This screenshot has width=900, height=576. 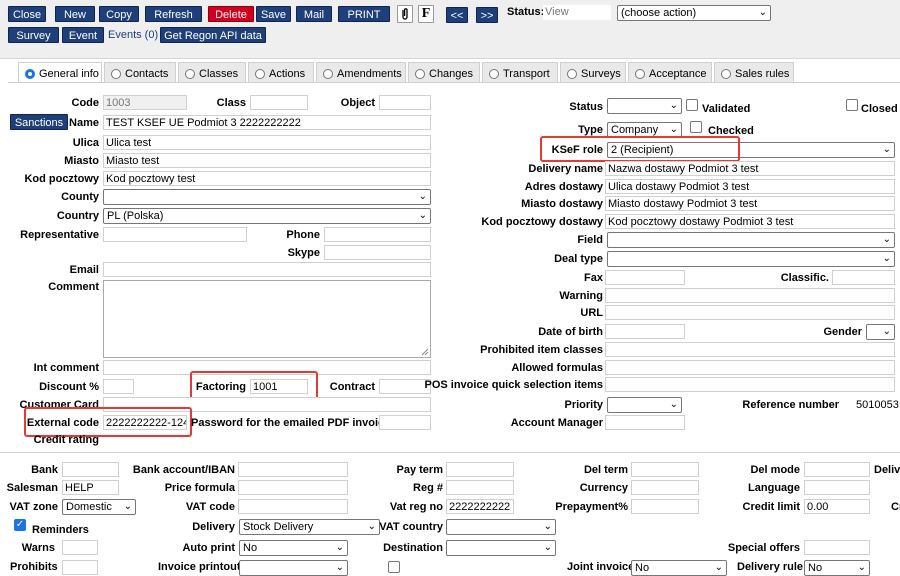 I want to click on tab-surveys: Surveys, so click(x=593, y=72).